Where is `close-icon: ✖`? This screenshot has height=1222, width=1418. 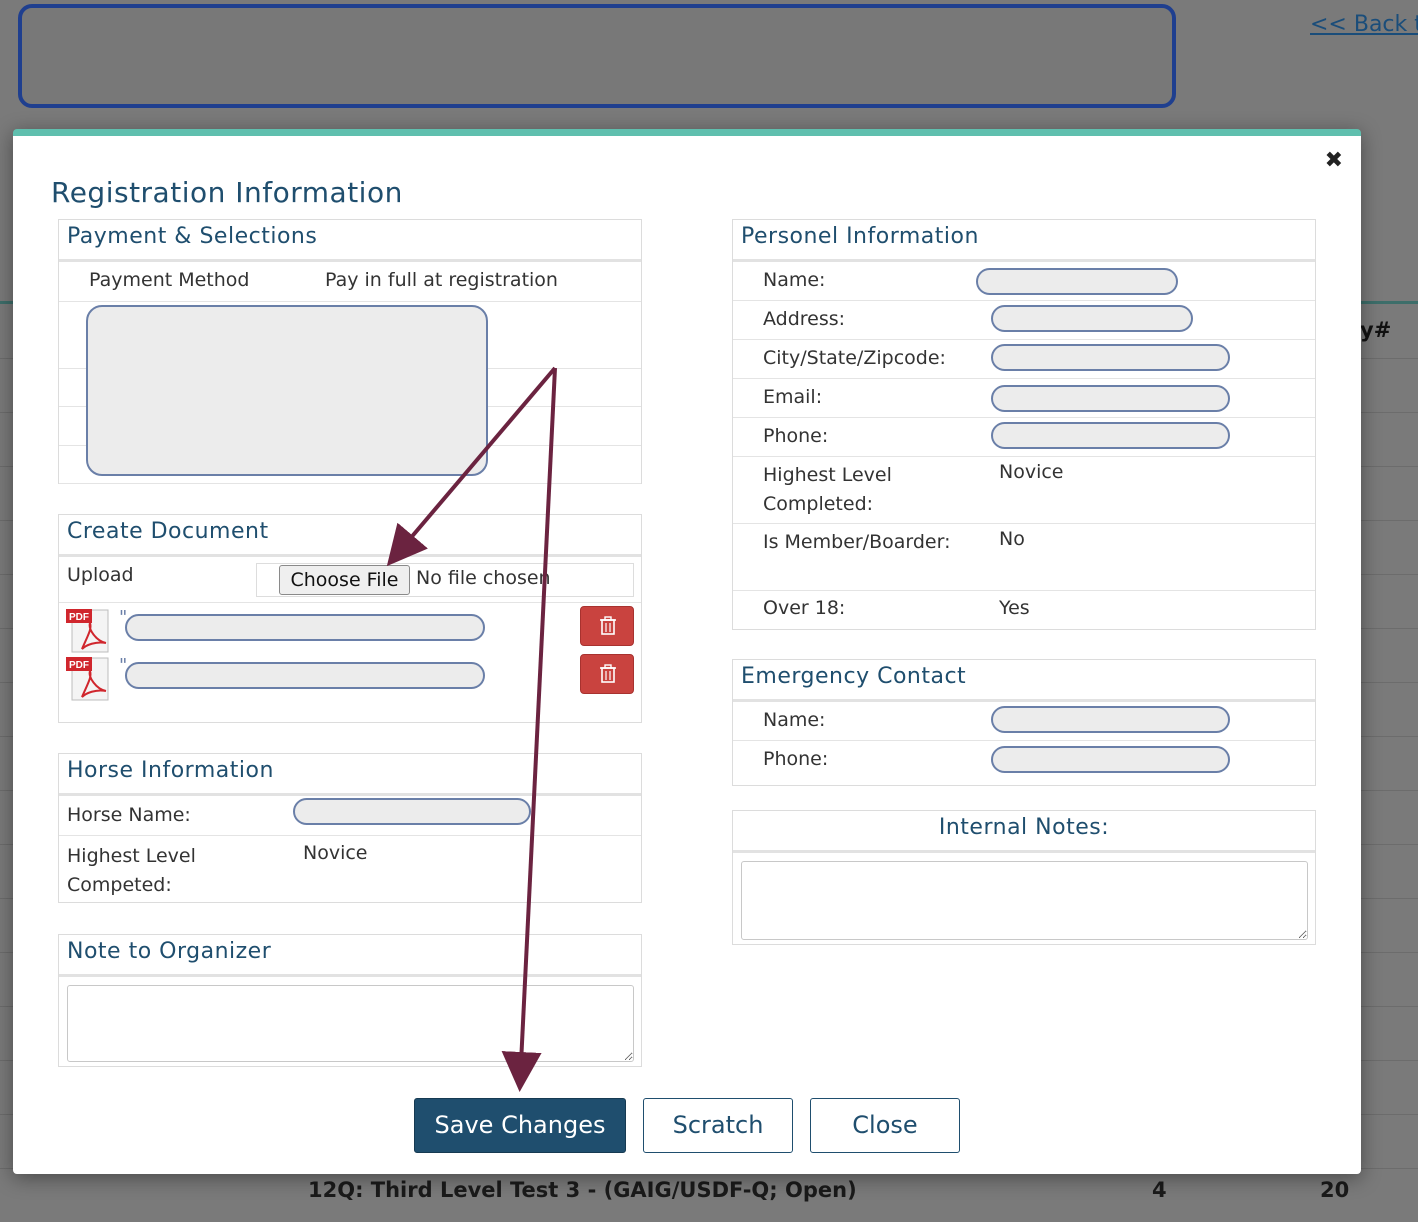
close-icon: ✖ is located at coordinates (1334, 160).